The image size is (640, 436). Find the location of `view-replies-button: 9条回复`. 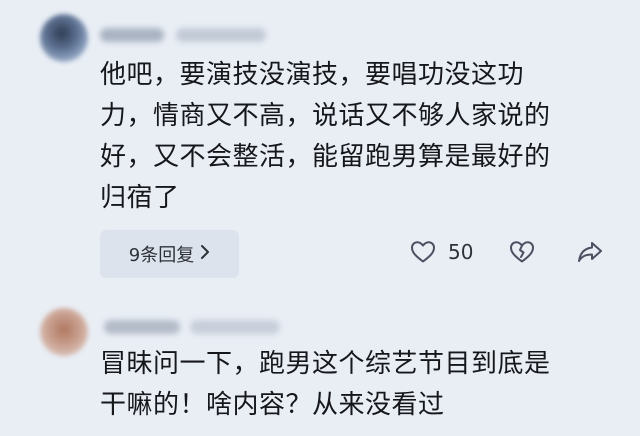

view-replies-button: 9条回复 is located at coordinates (169, 254).